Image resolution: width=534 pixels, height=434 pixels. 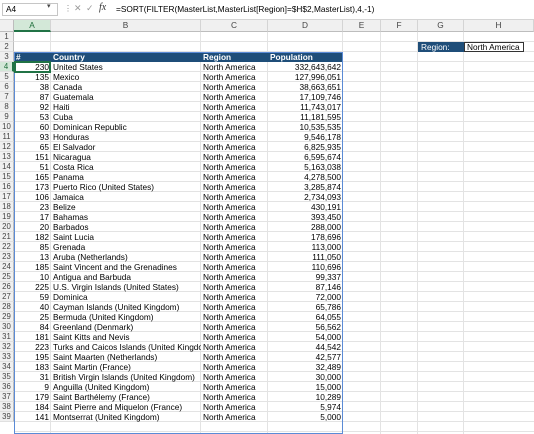 I want to click on chevron-down-icon: ▾, so click(x=49, y=6).